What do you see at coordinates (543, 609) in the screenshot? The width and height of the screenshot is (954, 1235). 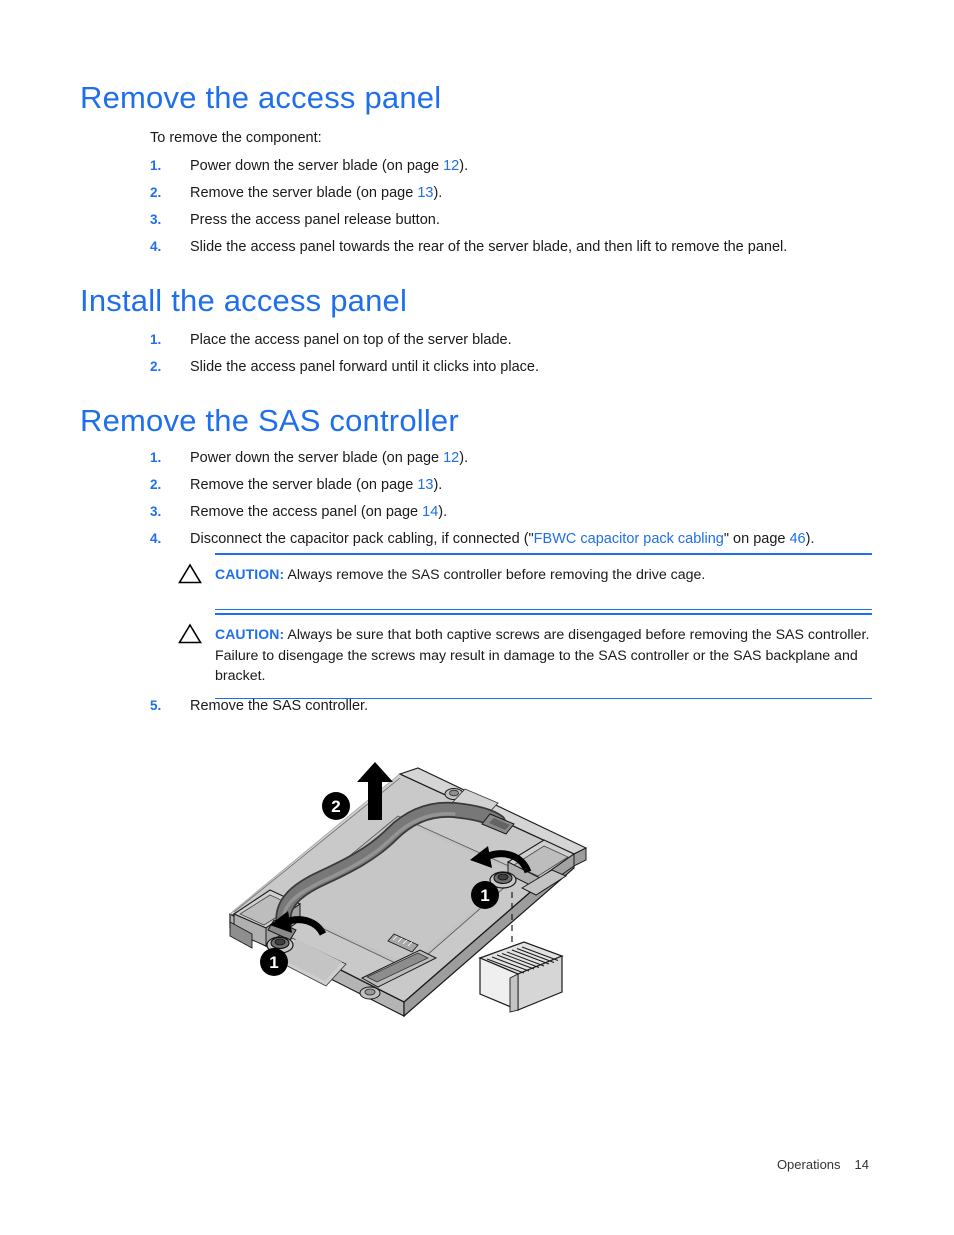 I see `divider` at bounding box center [543, 609].